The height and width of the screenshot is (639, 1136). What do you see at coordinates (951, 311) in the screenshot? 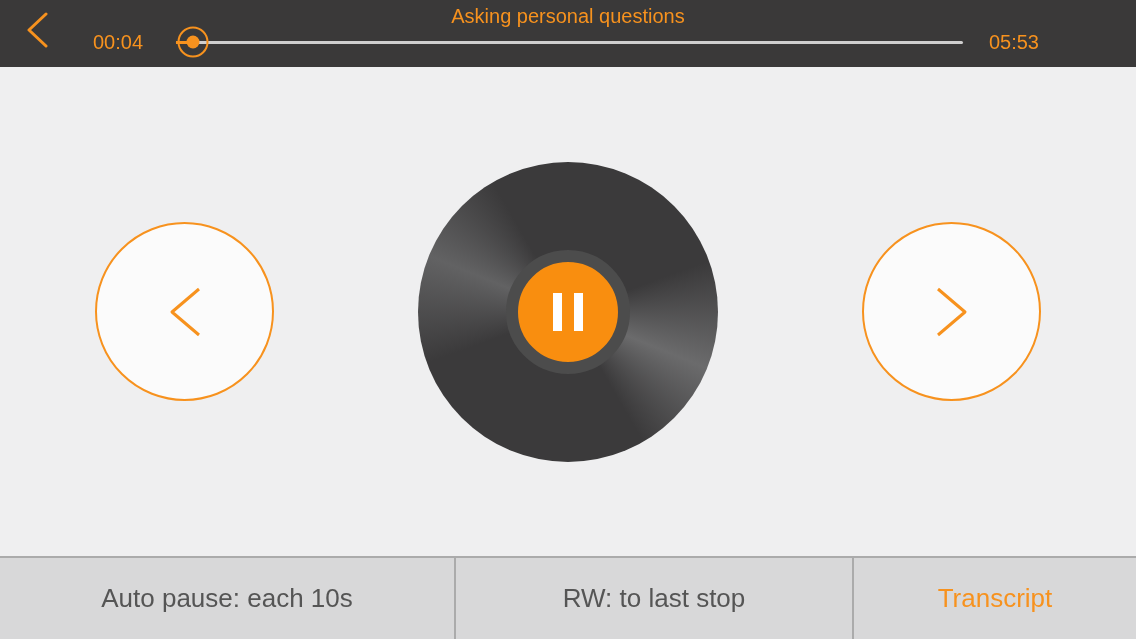
I see `right-chevron-icon` at bounding box center [951, 311].